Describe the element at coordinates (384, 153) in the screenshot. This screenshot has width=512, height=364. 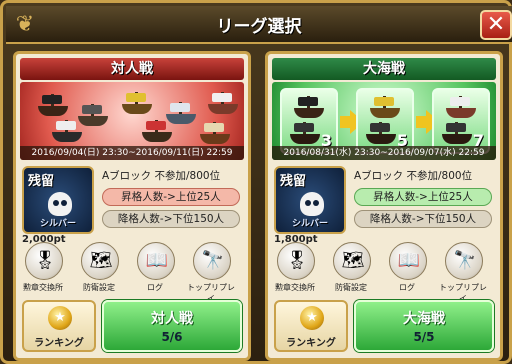
I see `sea-battle-period: 2016/08/31(水) 23:30~2016/09/07(水) 22:59` at that location.